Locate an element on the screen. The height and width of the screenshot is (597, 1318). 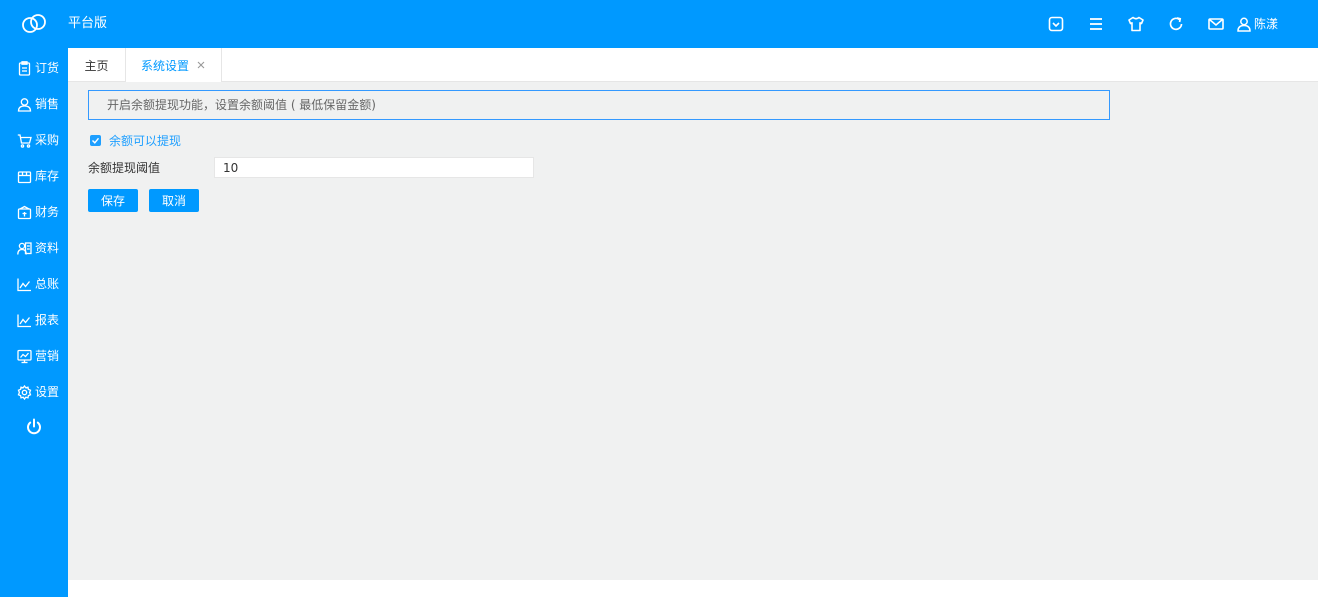
sidebar-item-inventory: 库存 is located at coordinates (34, 176).